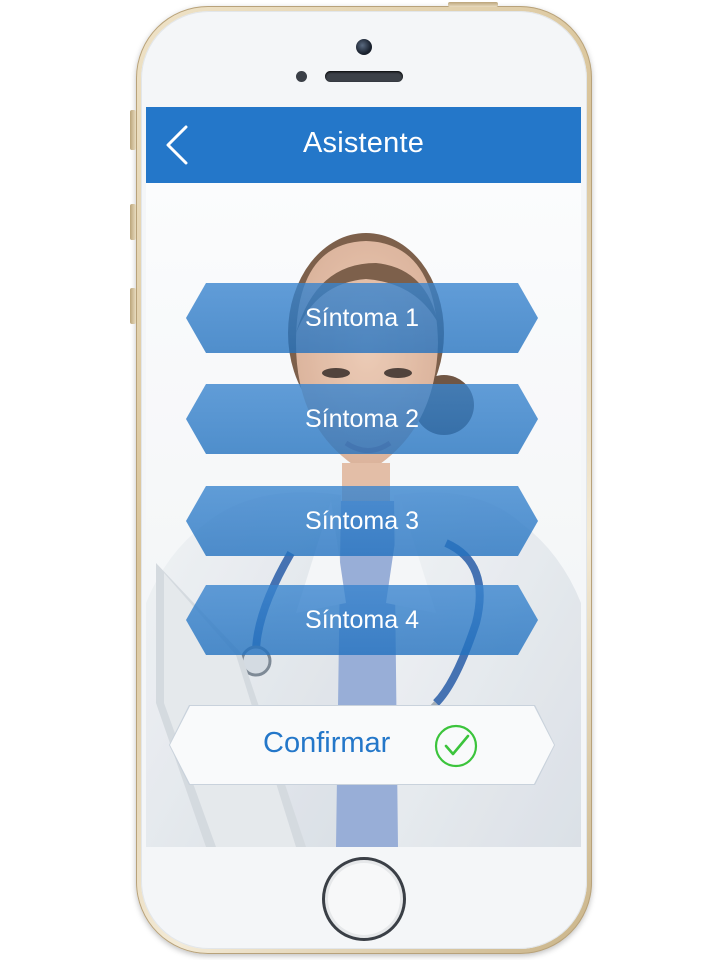 The width and height of the screenshot is (724, 960). I want to click on symptom-4-label: Síntoma 4, so click(362, 620).